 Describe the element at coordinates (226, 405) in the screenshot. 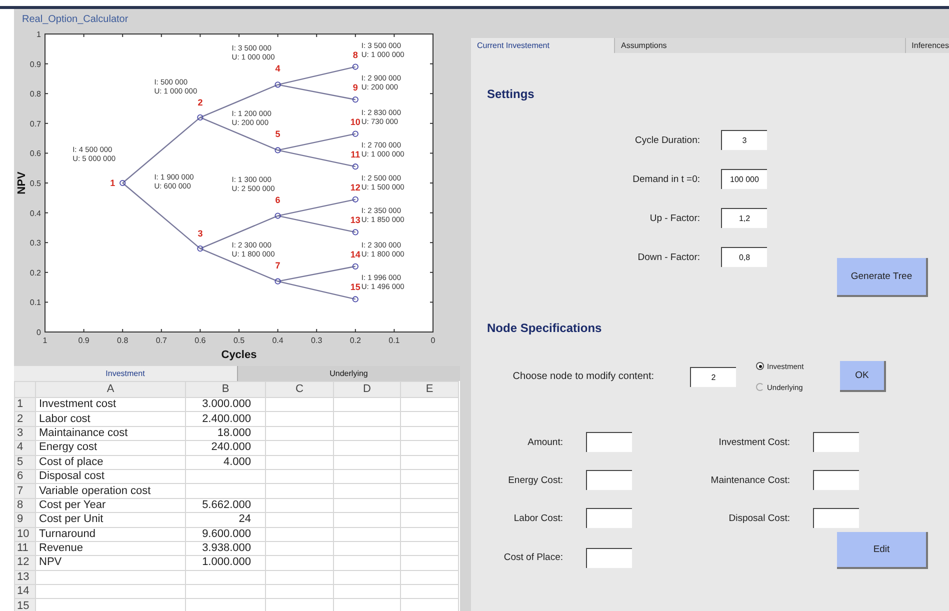

I see `table-cell: 3.000.000` at that location.